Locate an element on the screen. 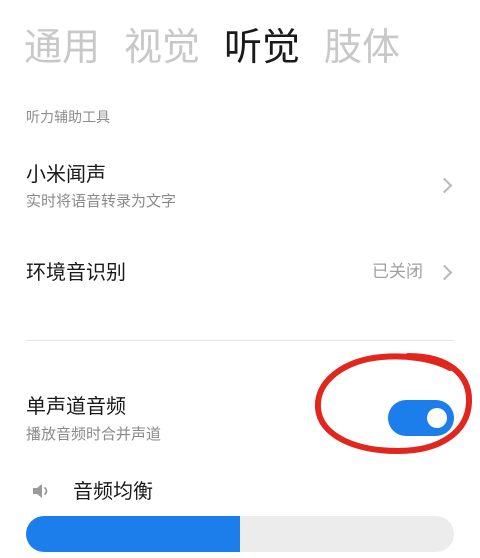  ambient-sound-status: 已关闭 is located at coordinates (397, 272).